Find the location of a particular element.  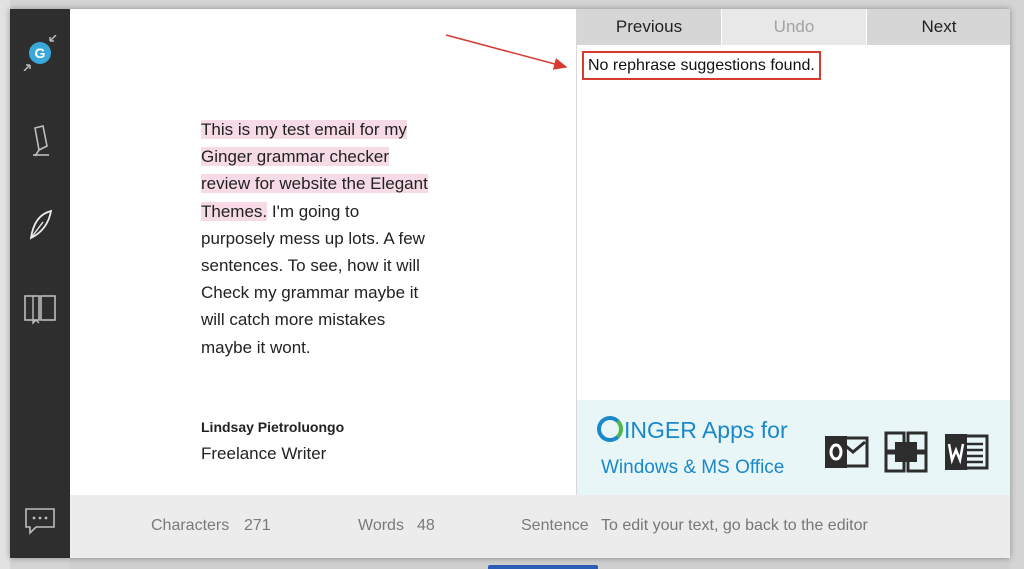

characters-label: Characters is located at coordinates (190, 525).